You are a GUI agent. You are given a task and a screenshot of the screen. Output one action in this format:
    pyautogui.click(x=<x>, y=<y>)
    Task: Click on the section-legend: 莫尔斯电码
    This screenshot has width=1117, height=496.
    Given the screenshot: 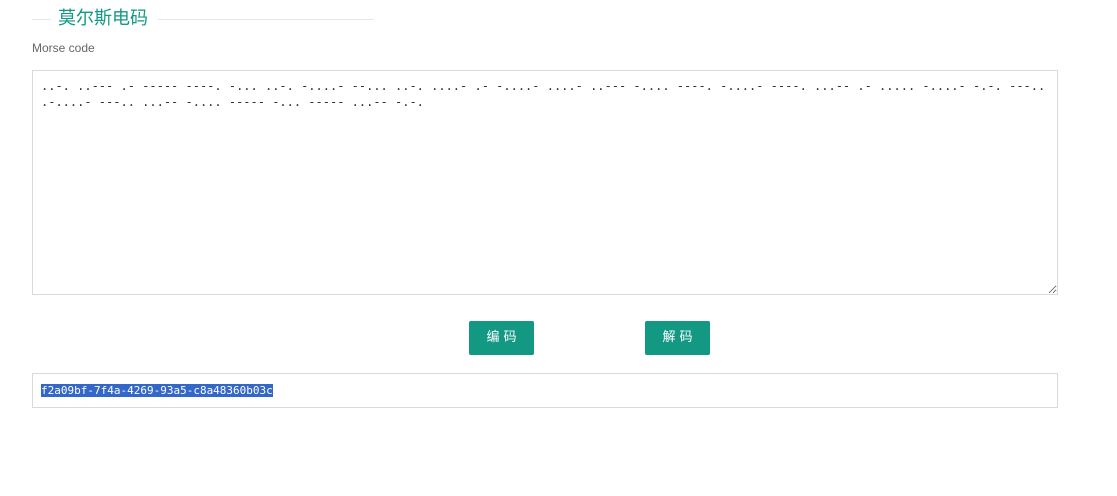 What is the action you would take?
    pyautogui.click(x=203, y=19)
    